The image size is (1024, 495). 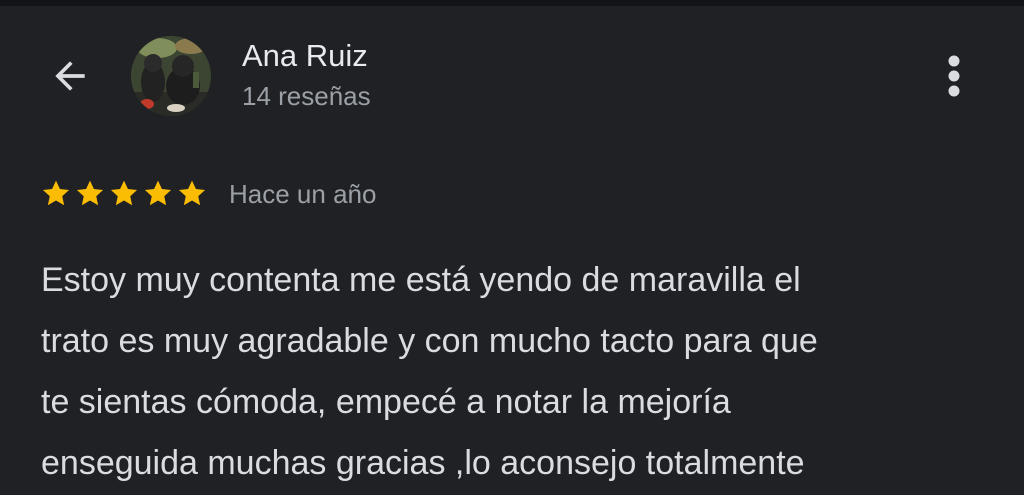 I want to click on more-options-button, so click(x=954, y=76).